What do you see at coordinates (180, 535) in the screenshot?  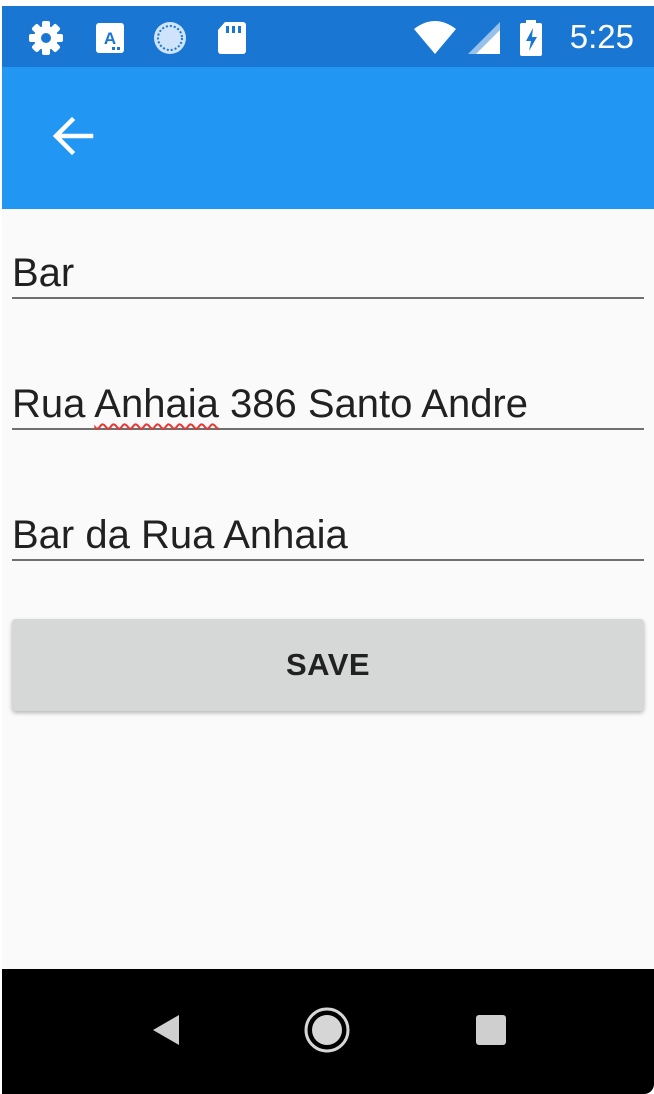 I see `description-field-value: Bar da Rua Anhaia` at bounding box center [180, 535].